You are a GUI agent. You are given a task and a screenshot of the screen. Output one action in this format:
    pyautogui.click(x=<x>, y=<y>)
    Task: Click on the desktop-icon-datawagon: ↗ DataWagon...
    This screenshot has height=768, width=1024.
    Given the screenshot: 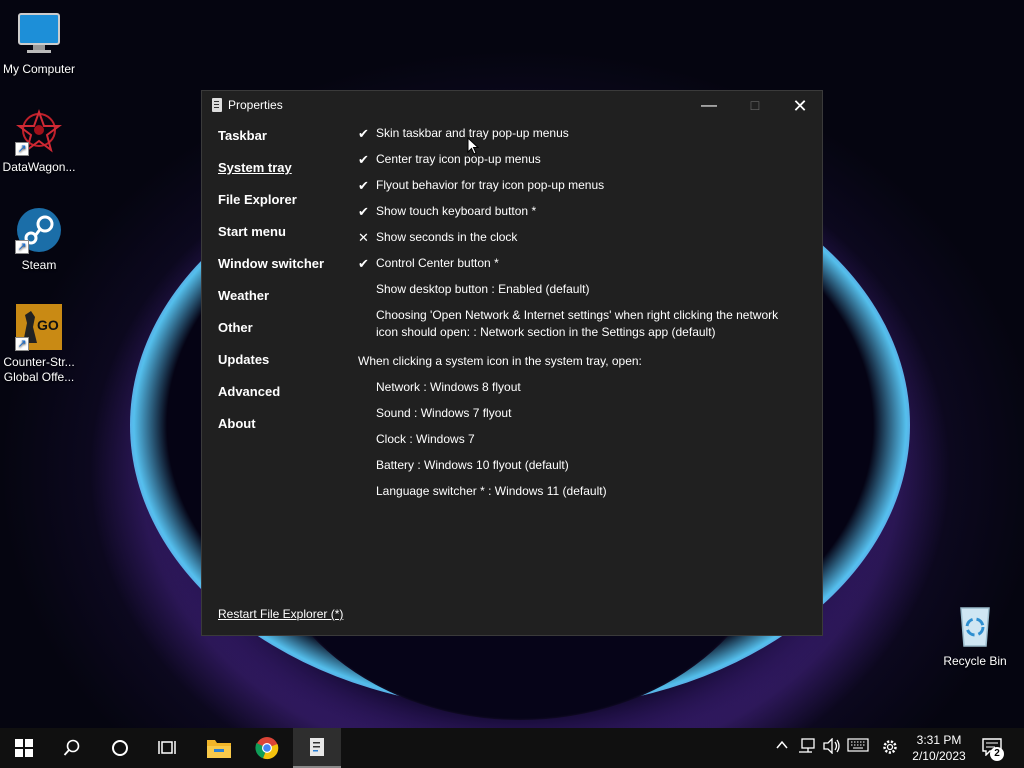 What is the action you would take?
    pyautogui.click(x=39, y=141)
    